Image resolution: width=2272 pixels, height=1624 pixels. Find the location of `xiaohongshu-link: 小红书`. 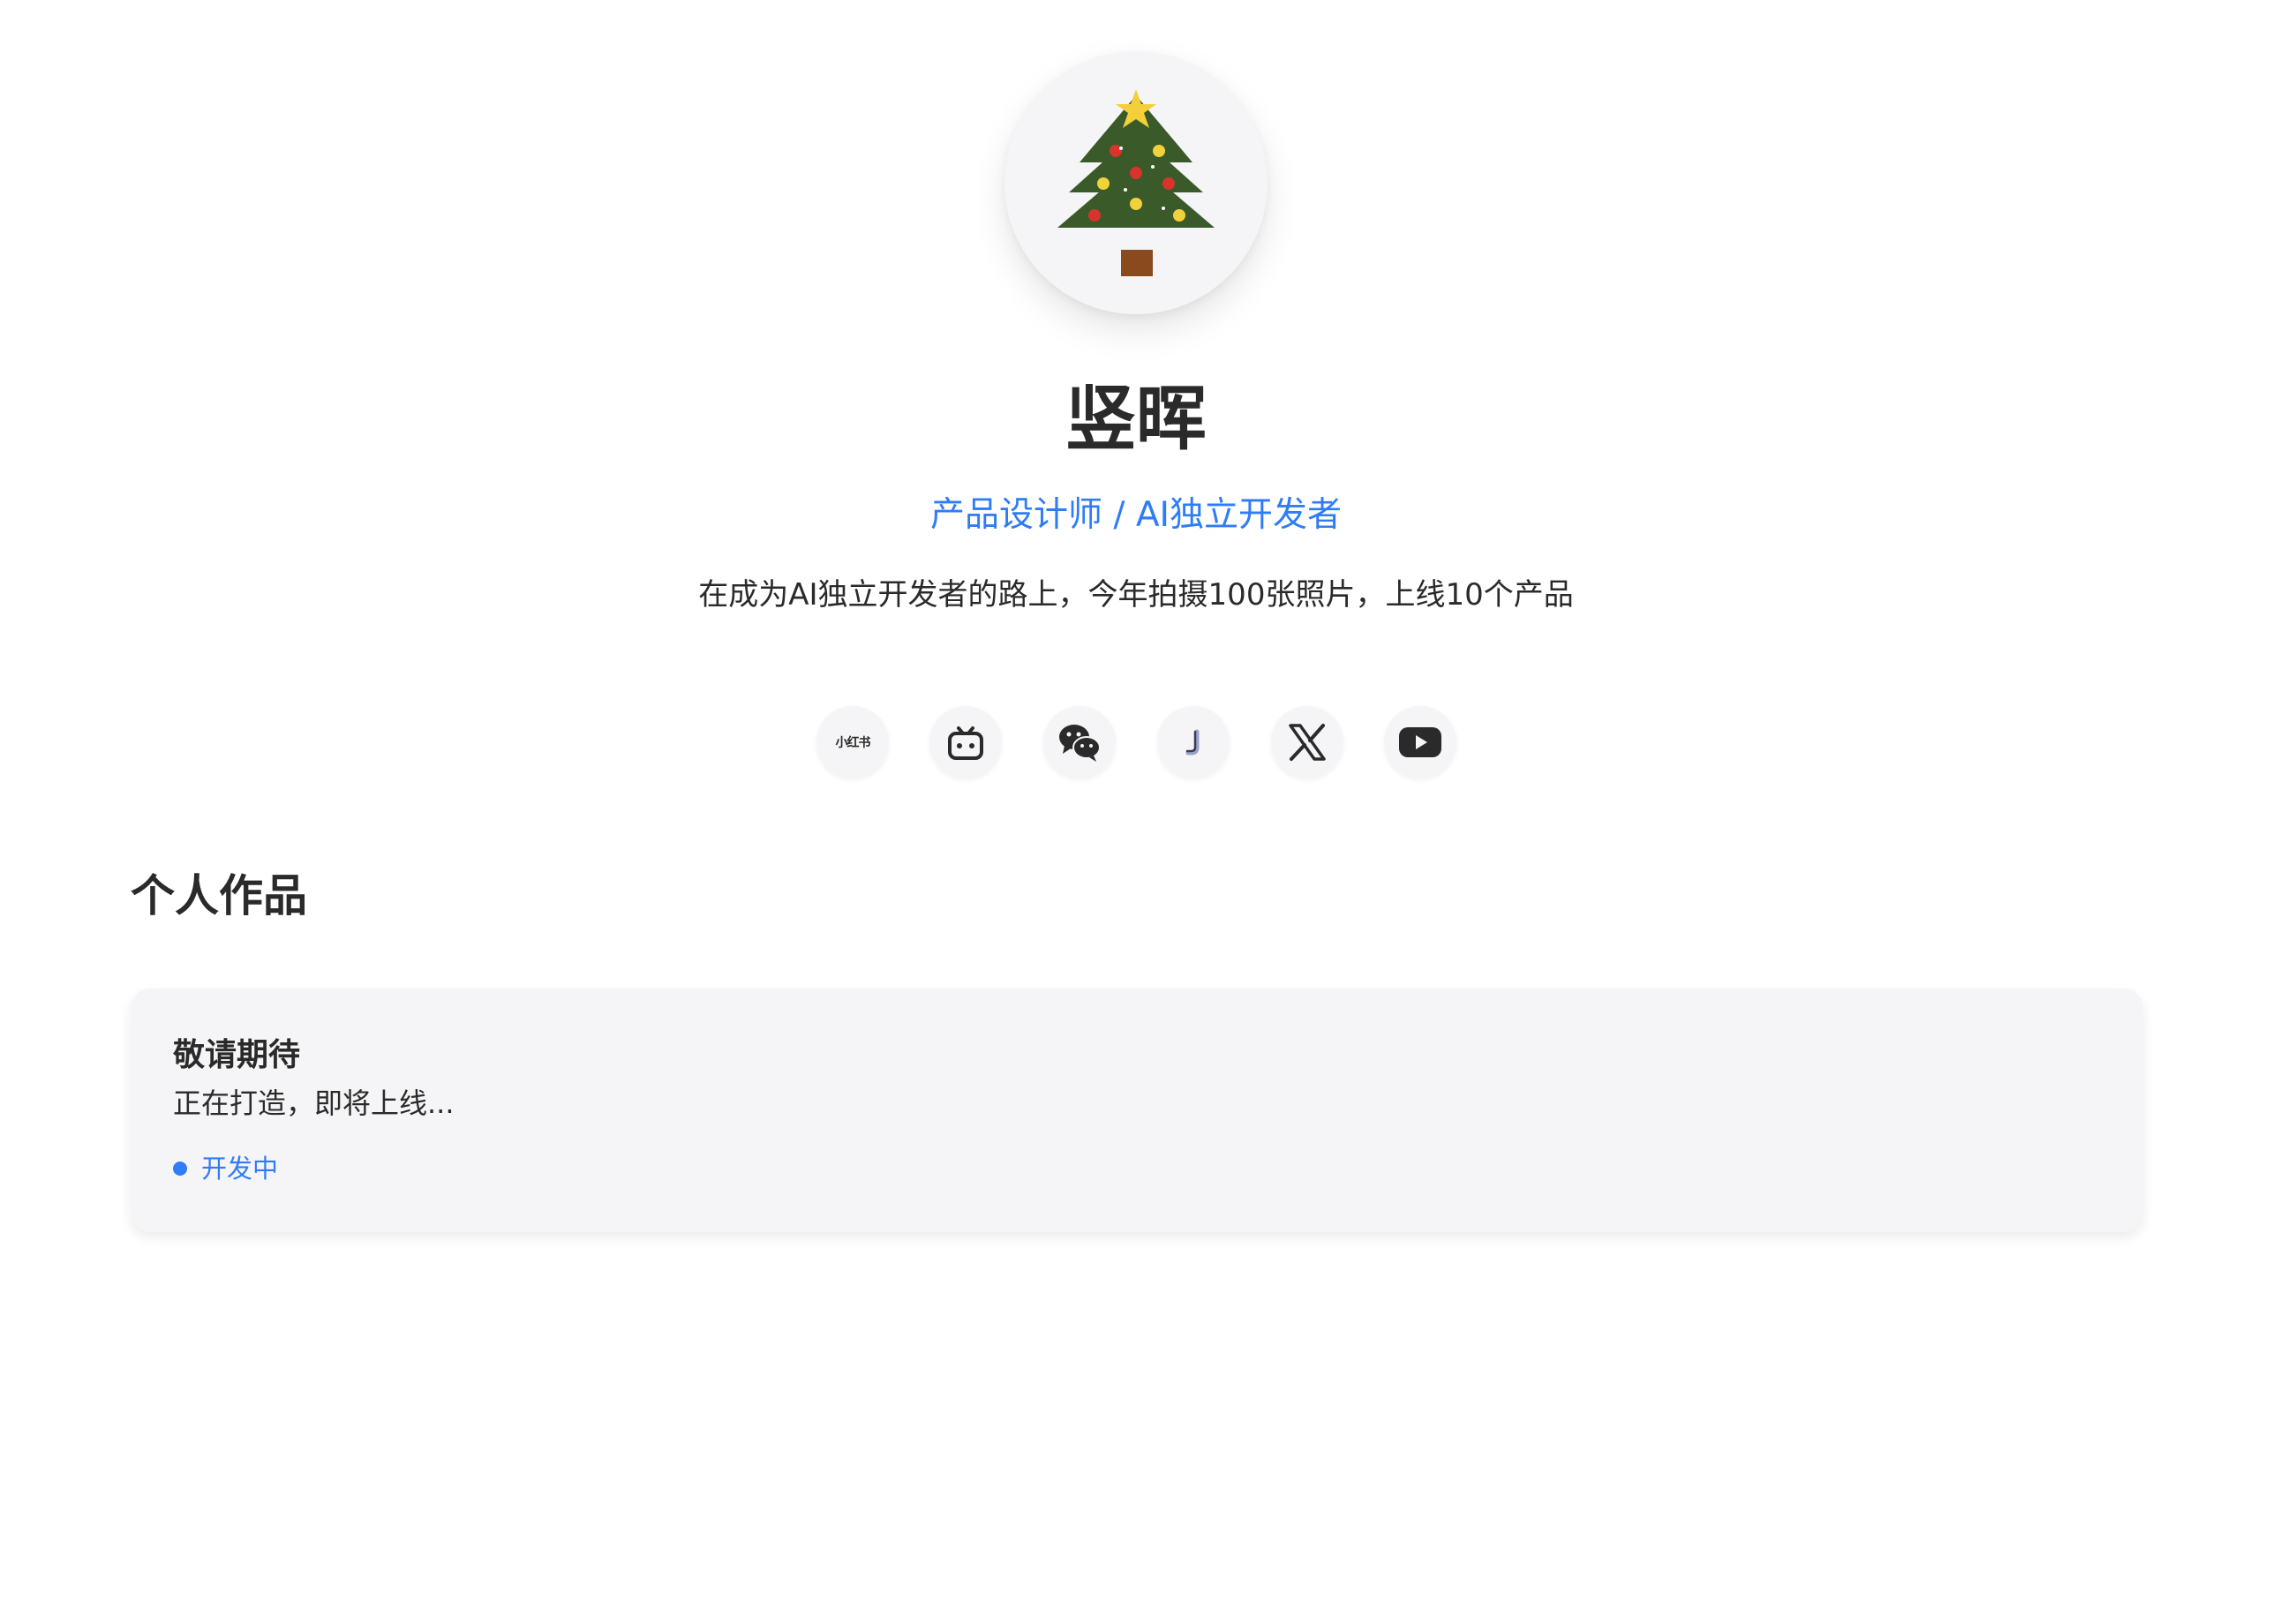

xiaohongshu-link: 小红书 is located at coordinates (852, 742).